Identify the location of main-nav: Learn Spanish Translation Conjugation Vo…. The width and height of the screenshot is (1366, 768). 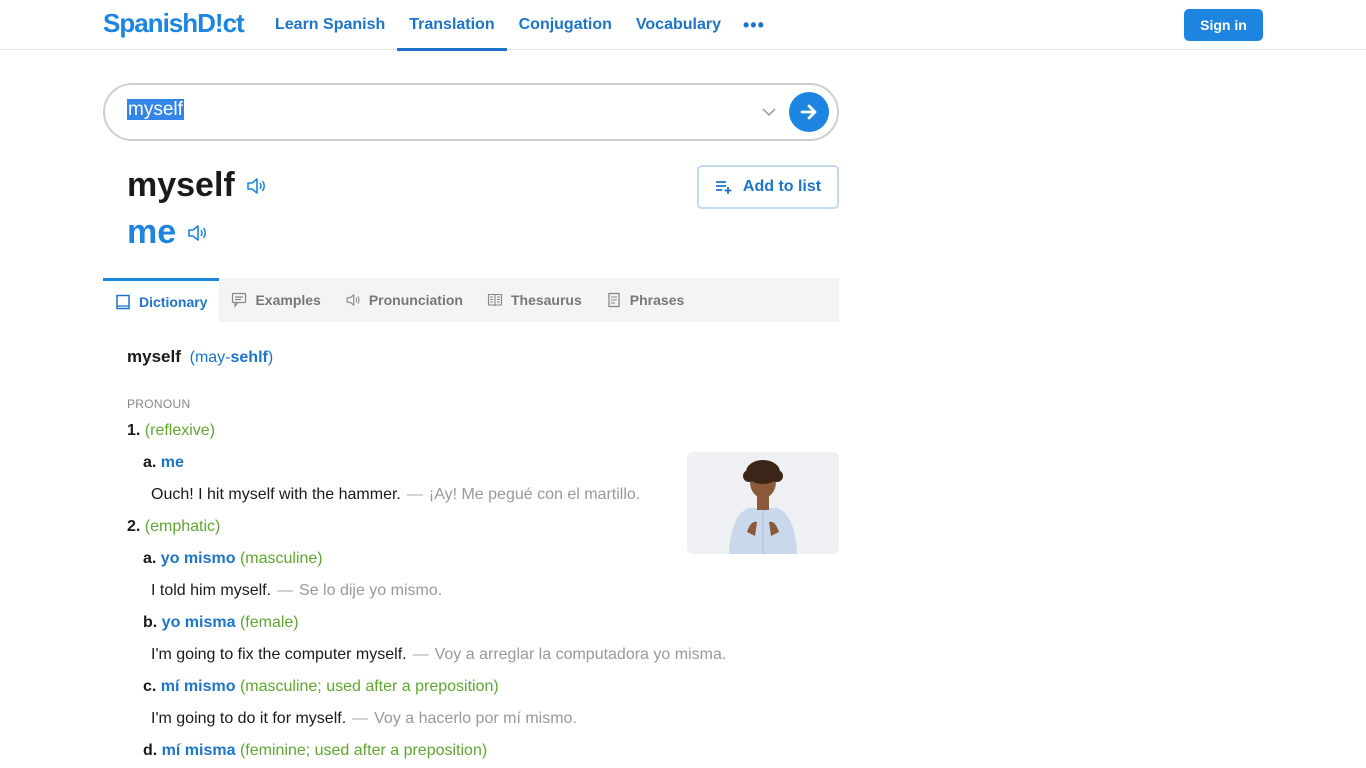
(519, 25).